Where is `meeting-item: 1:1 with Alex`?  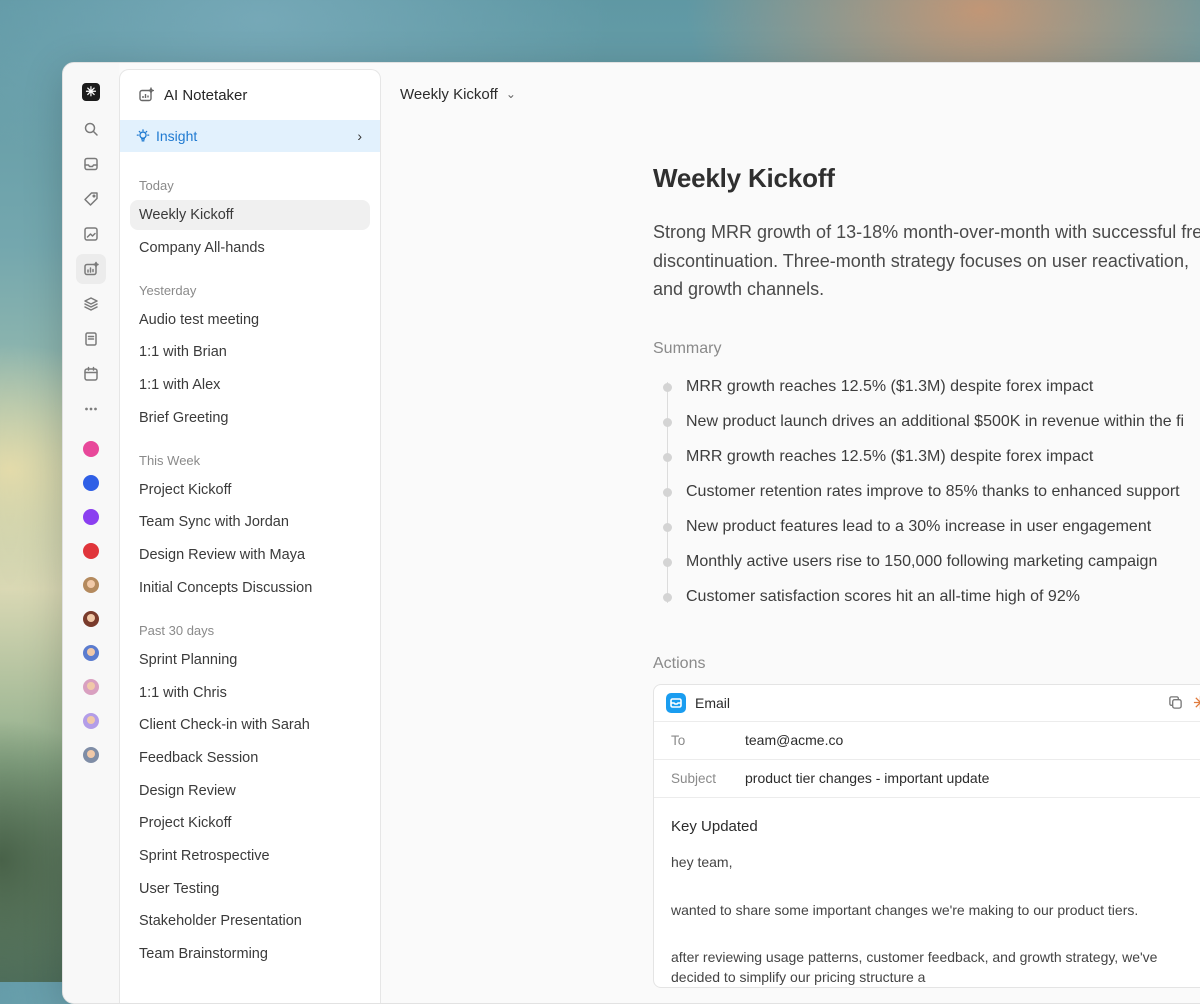
meeting-item: 1:1 with Alex is located at coordinates (250, 385).